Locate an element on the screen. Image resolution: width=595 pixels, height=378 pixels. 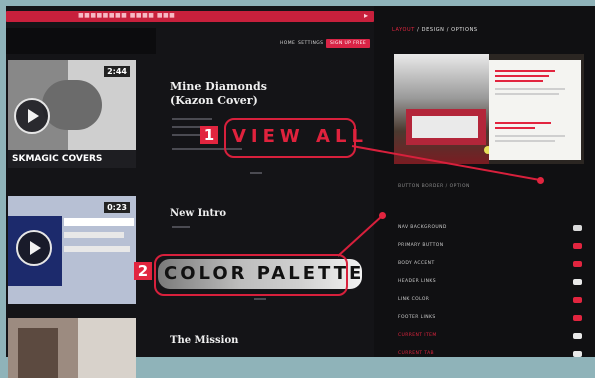
view-all-button: VIEW ALL is located at coordinates (300, 136).